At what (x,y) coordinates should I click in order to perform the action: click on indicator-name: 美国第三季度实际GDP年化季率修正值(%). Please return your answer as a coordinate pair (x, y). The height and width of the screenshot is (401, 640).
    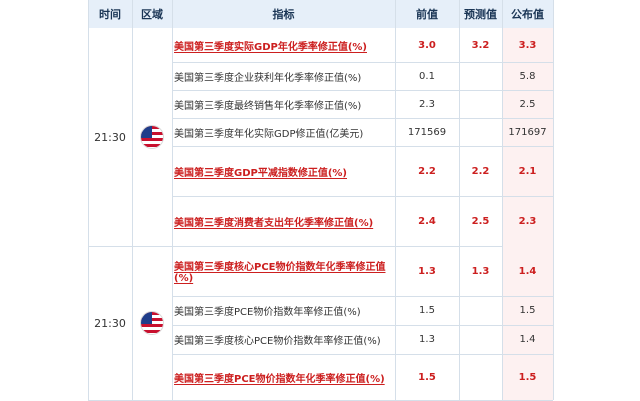
    Looking at the image, I should click on (284, 45).